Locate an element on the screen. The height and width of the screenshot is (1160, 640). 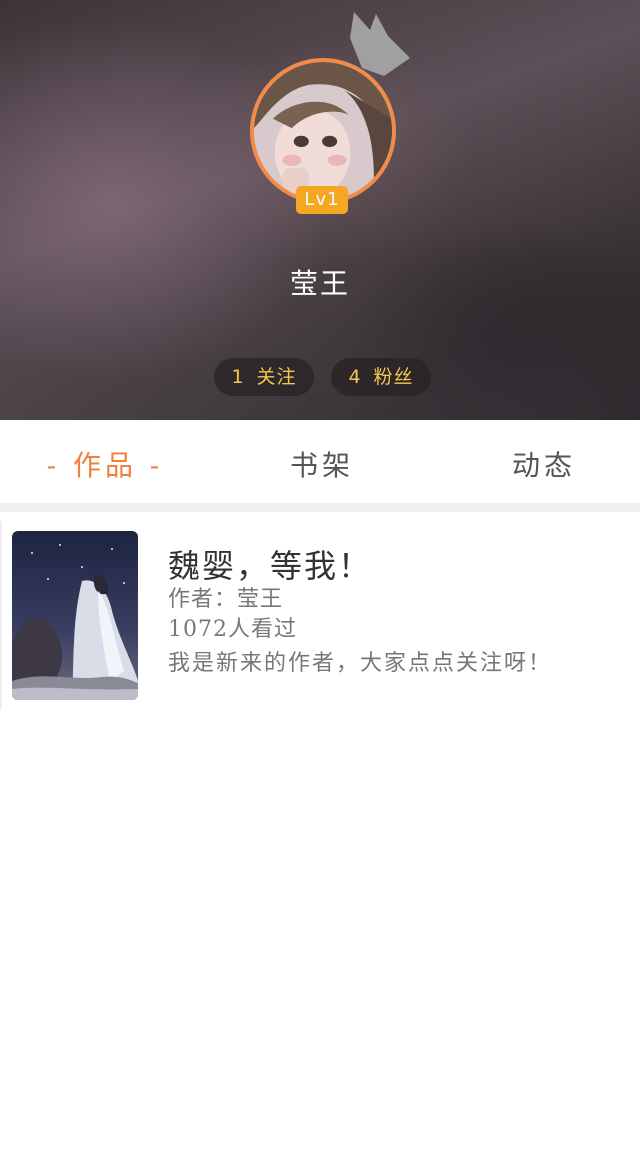
tab-works: - 作品 - is located at coordinates (105, 466).